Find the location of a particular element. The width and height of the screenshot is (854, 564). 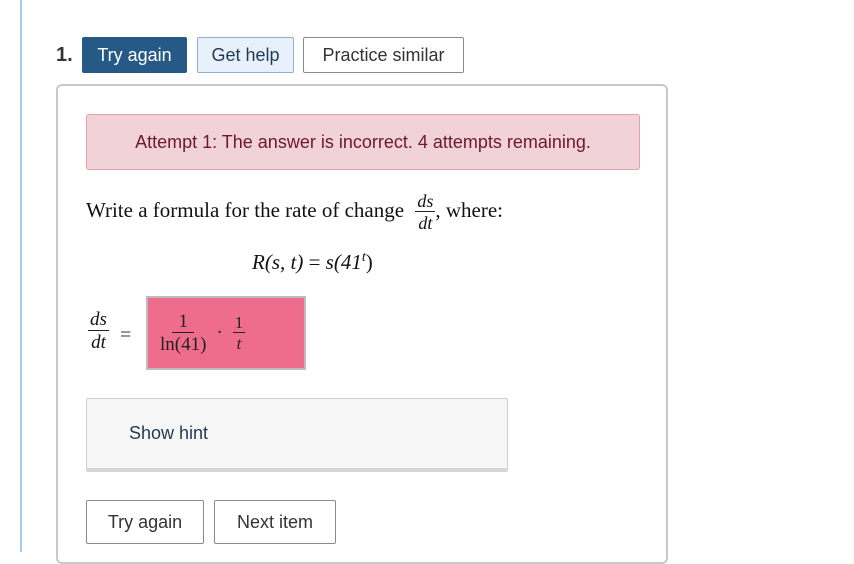

rate-fraction: ds dt is located at coordinates (425, 212).